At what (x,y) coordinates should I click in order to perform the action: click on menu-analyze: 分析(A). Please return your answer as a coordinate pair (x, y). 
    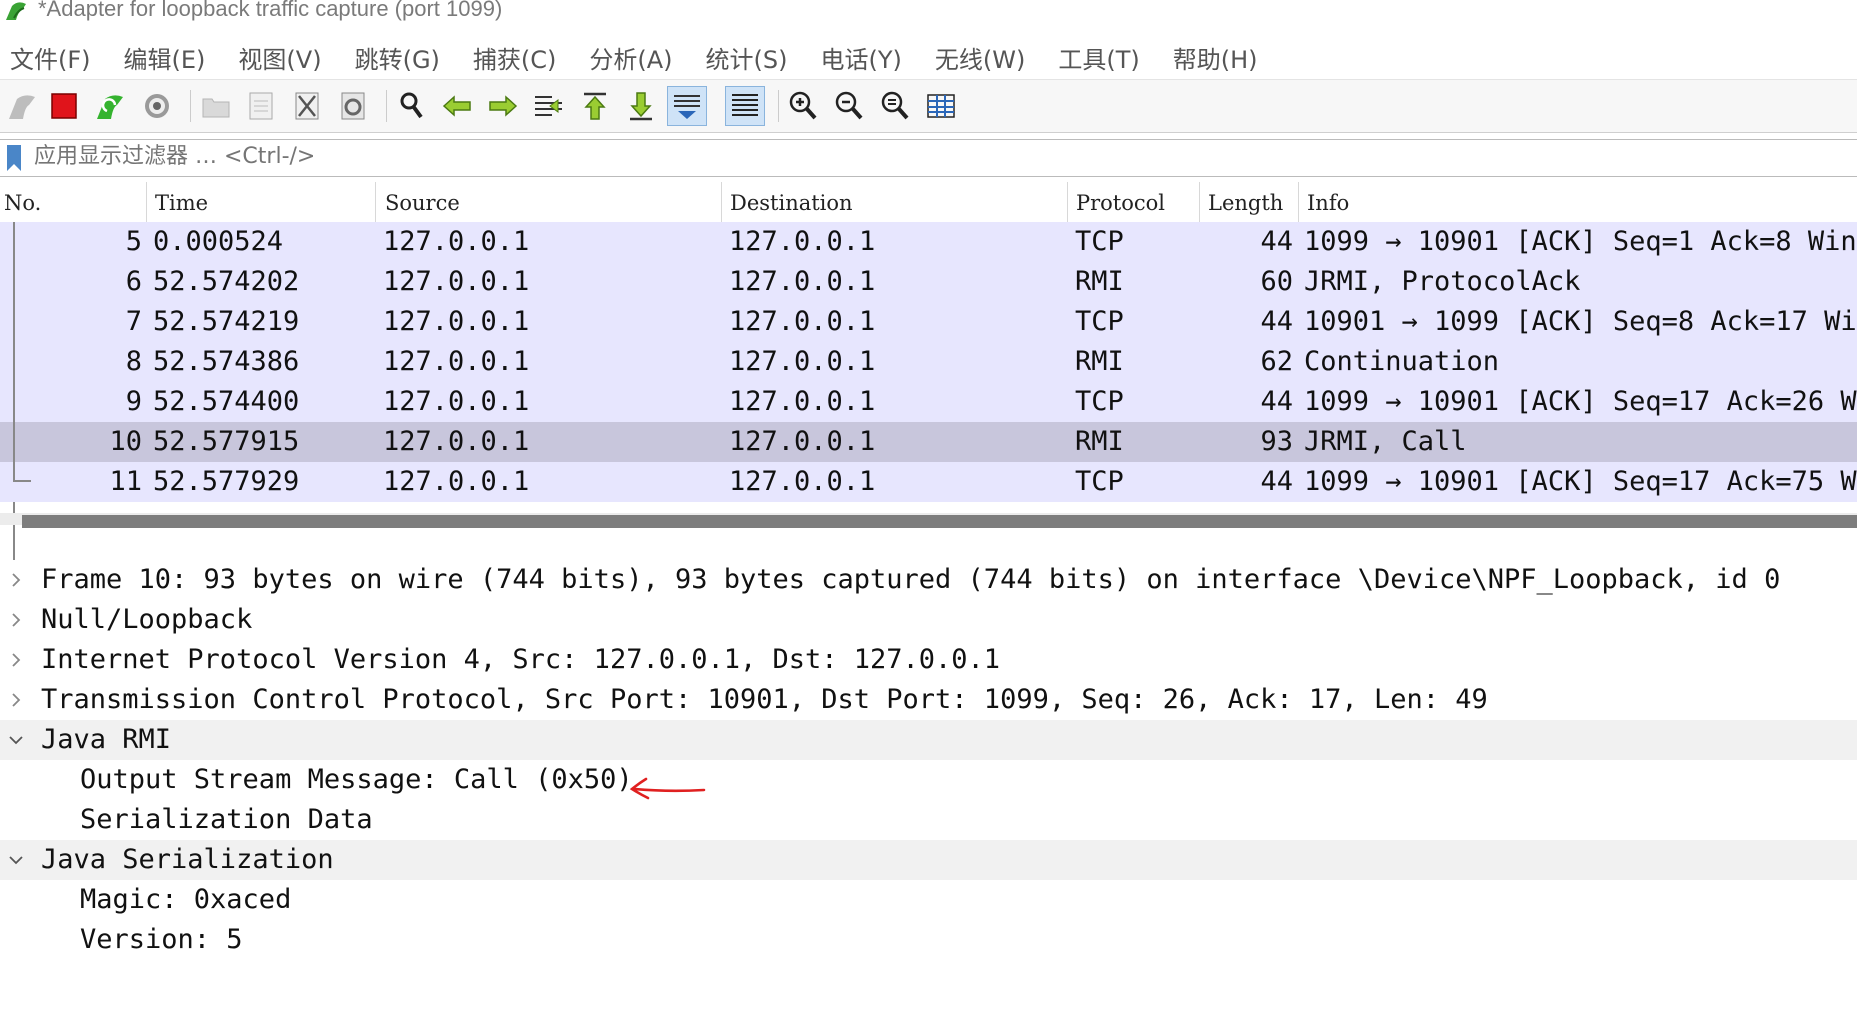
    Looking at the image, I should click on (630, 57).